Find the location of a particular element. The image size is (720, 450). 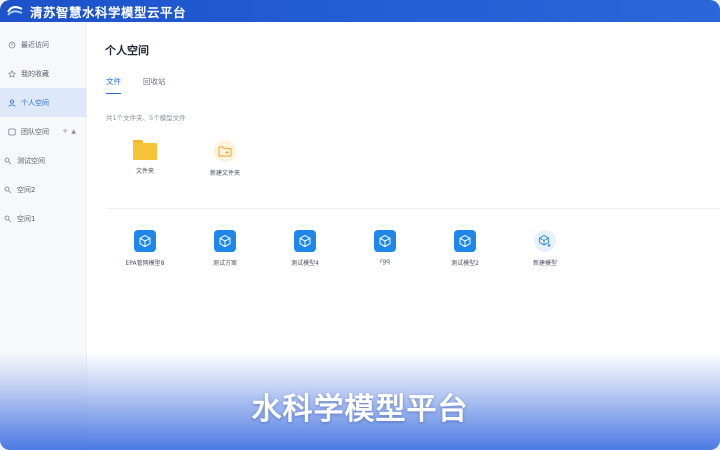

wave-logo-icon is located at coordinates (15, 11).